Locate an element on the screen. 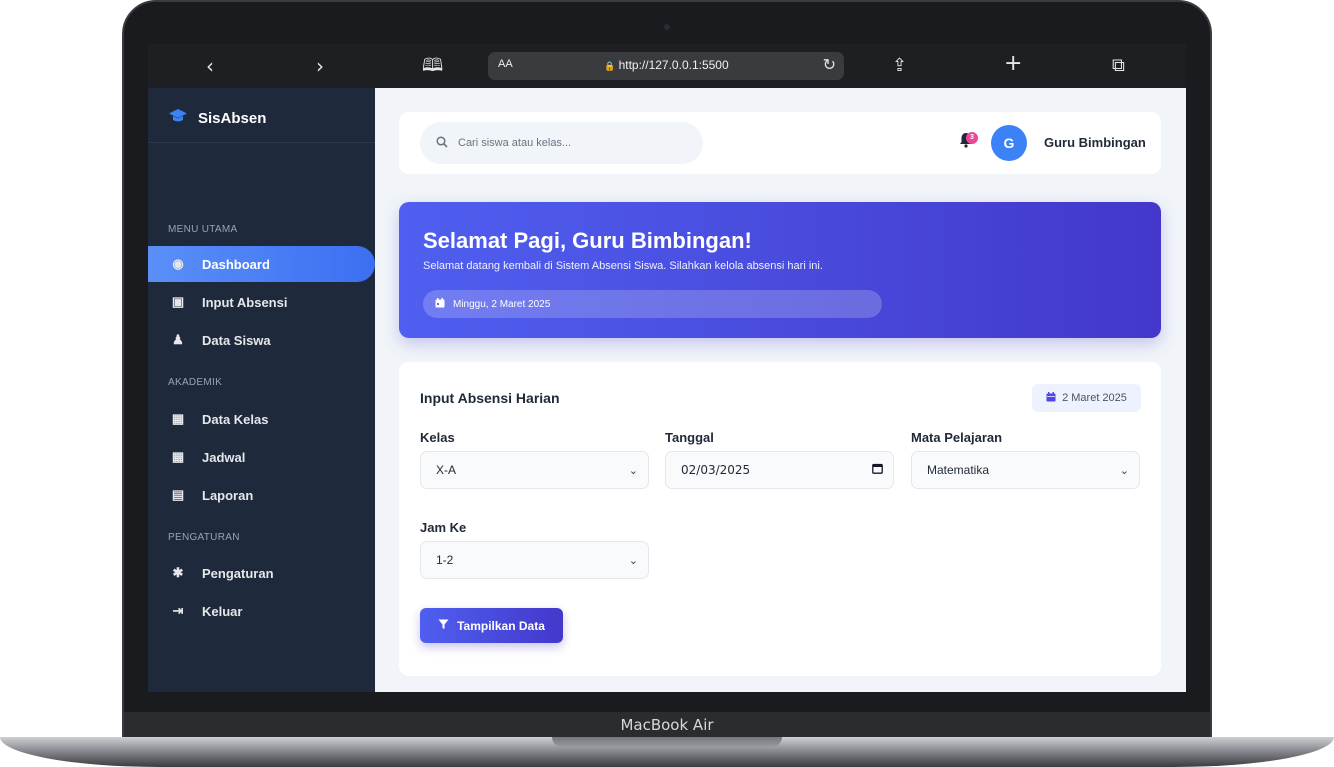  jam-value: 1-2 is located at coordinates (445, 560).